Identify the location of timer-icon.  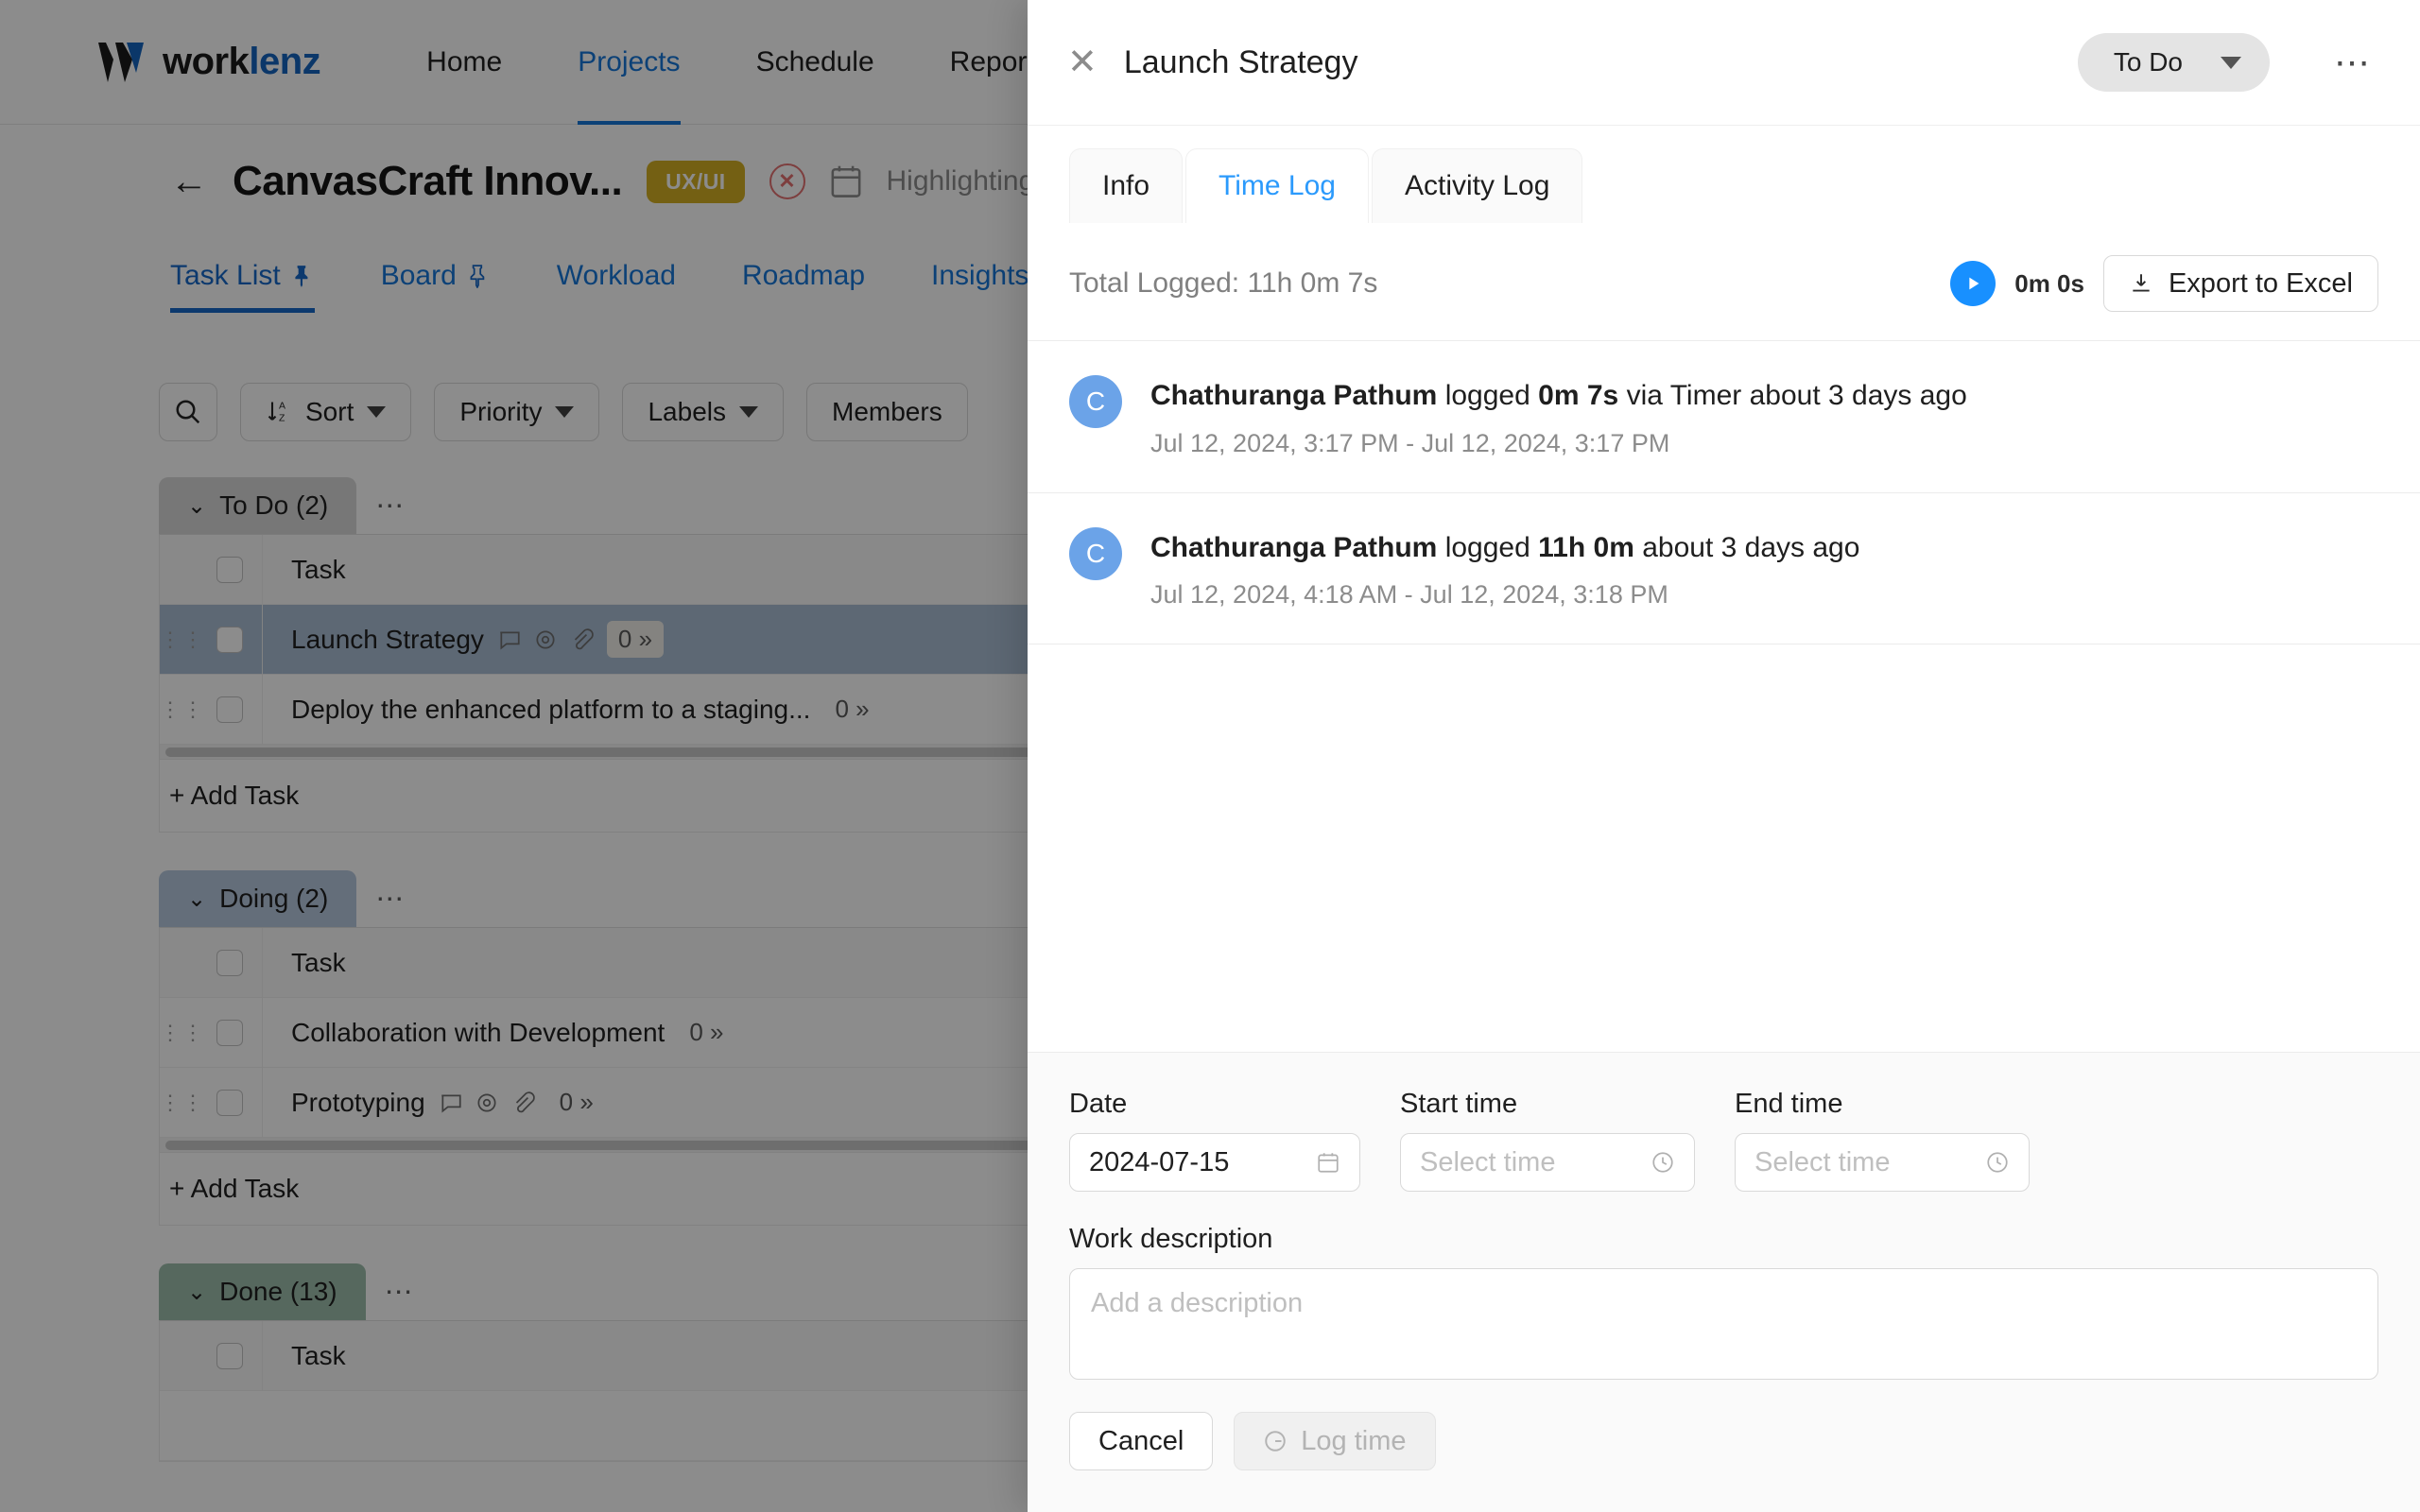
(1276, 1441).